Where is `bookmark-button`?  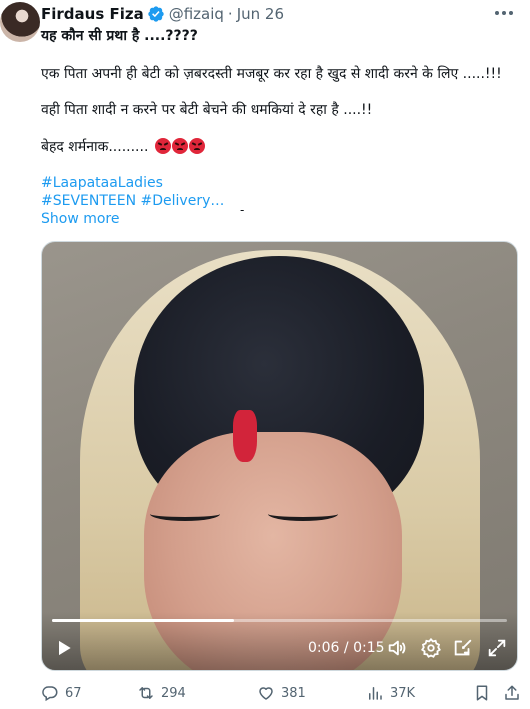
bookmark-button is located at coordinates (482, 693).